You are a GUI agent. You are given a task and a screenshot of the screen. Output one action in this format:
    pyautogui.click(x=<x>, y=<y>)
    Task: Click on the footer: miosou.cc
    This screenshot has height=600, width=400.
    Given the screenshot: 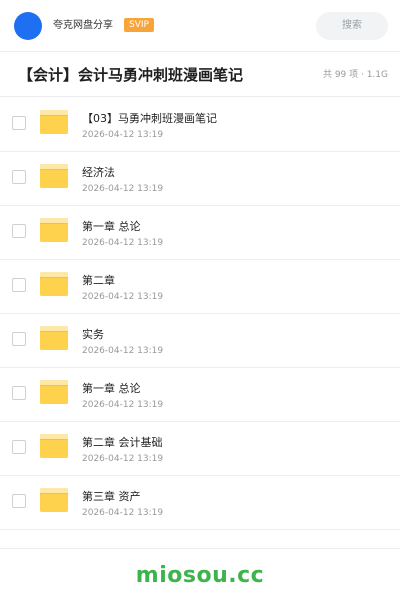 What is the action you would take?
    pyautogui.click(x=200, y=574)
    